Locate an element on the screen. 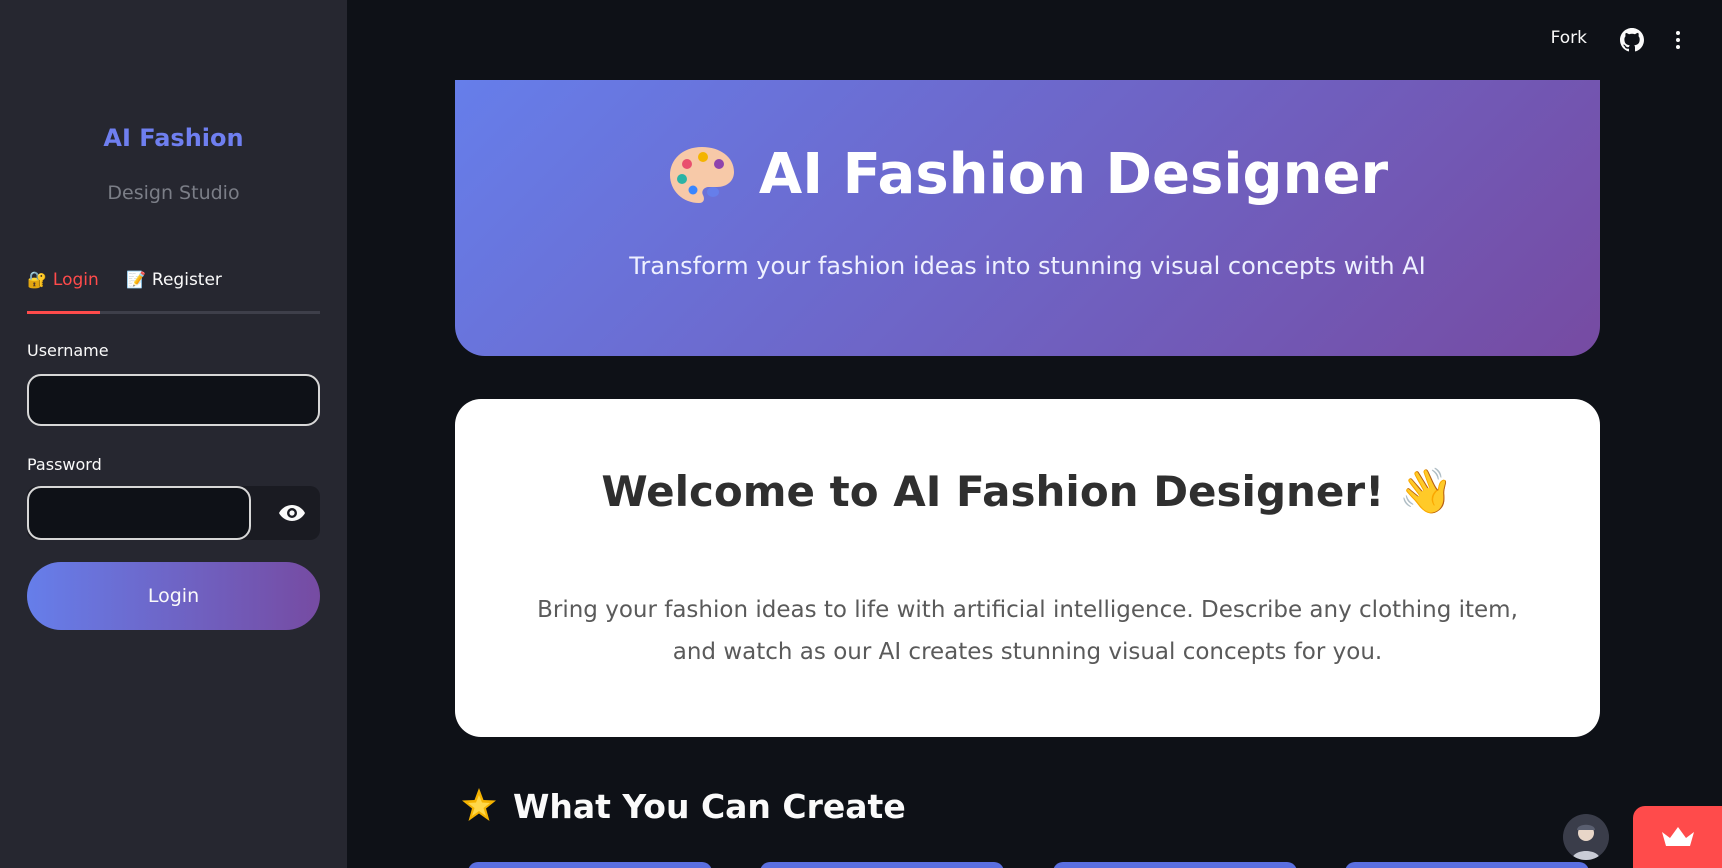 This screenshot has height=868, width=1722. password-label: Password is located at coordinates (64, 464).